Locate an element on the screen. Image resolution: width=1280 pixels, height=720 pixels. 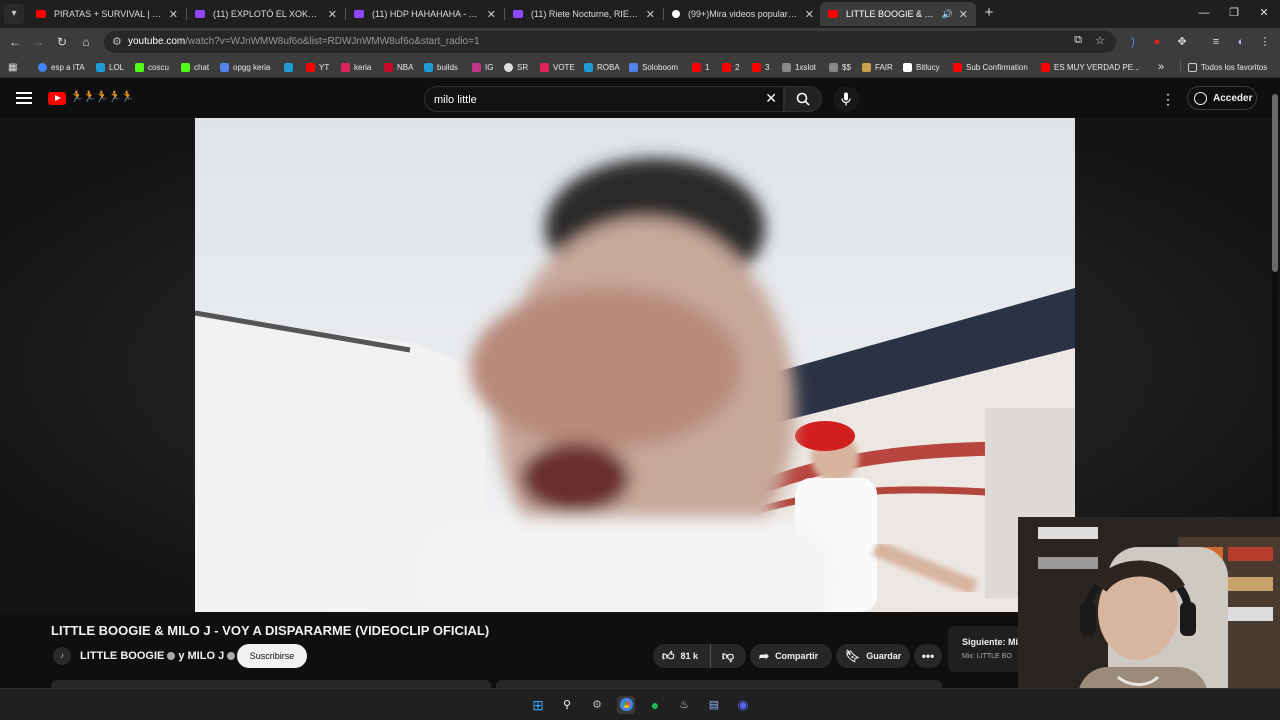
bookmark-item: coscu is located at coordinates (152, 67).